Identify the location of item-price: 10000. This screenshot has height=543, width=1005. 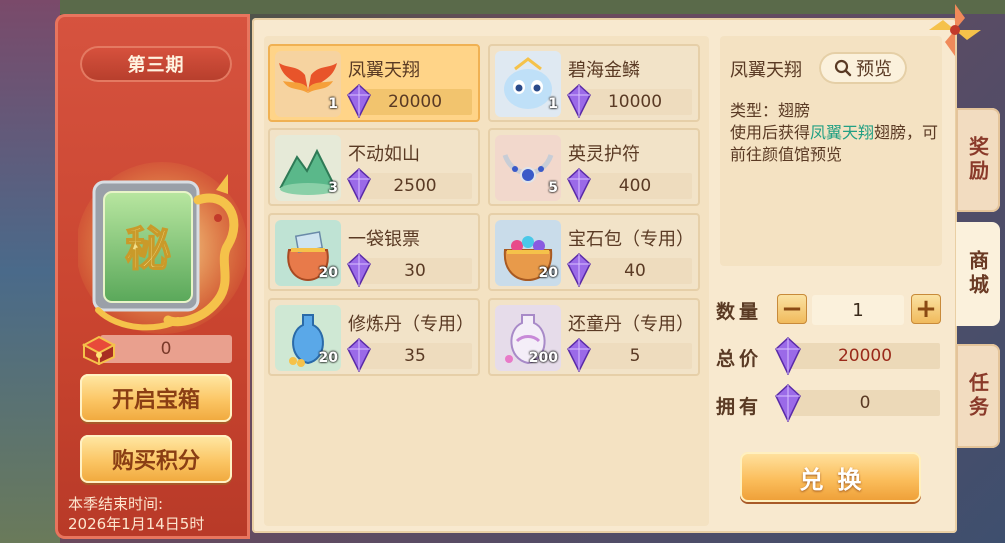
(635, 102).